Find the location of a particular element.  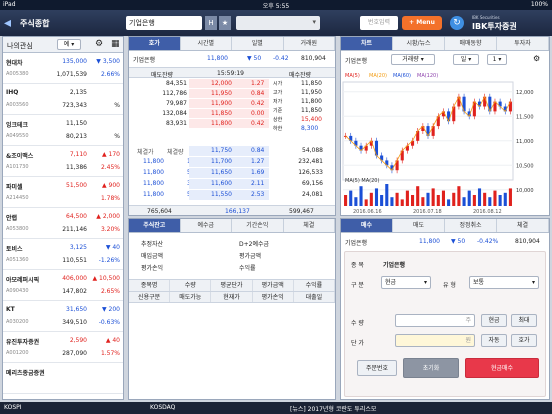

order-rate: -0.42% is located at coordinates (488, 241).